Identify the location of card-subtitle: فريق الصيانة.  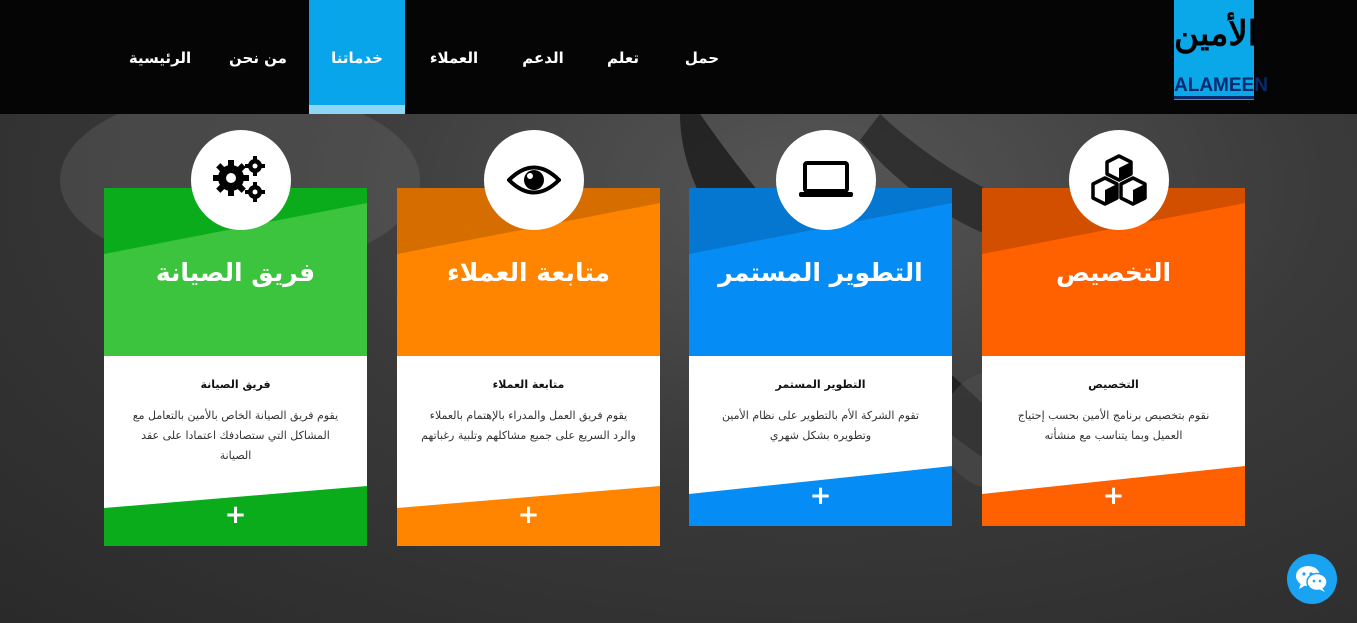
(235, 384).